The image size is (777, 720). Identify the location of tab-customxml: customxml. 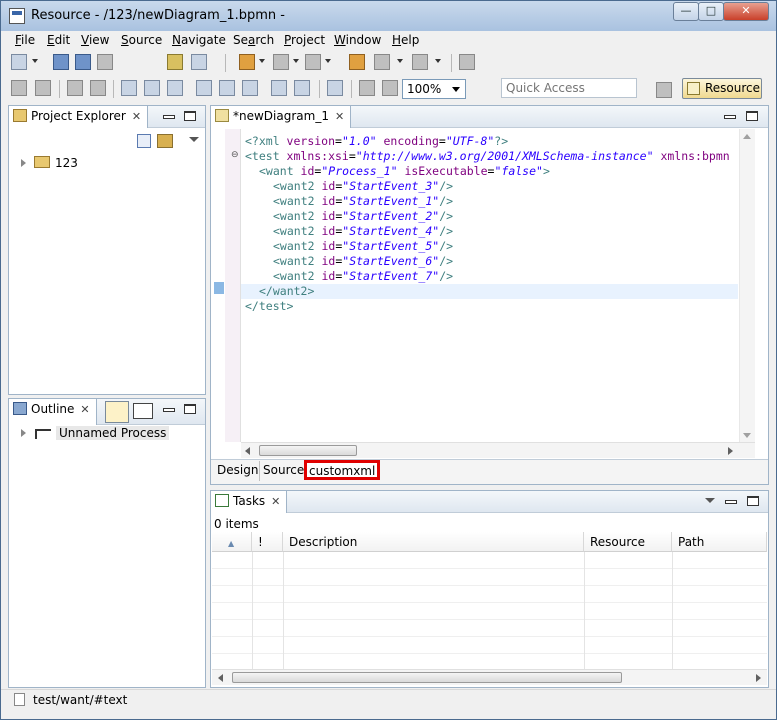
(342, 470).